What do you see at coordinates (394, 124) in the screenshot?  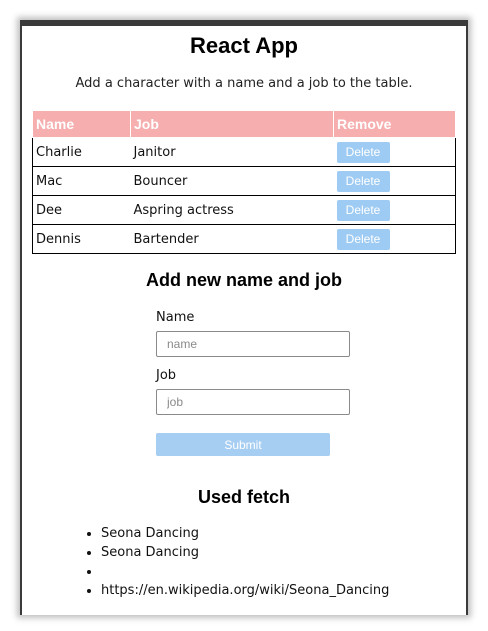 I see `header-remove: Remove` at bounding box center [394, 124].